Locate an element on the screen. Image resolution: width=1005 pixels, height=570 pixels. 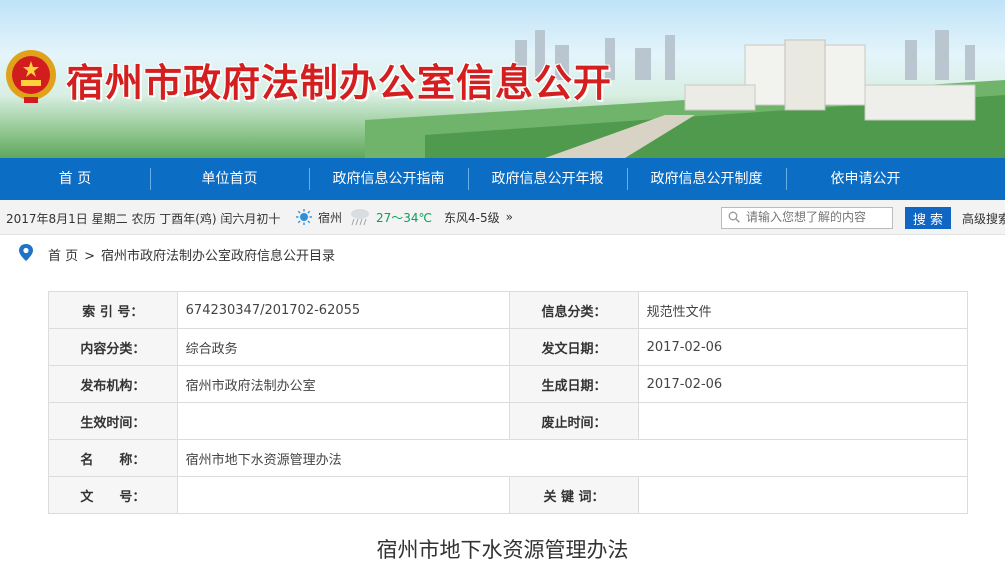
issue-date-value: 2017-02-06 is located at coordinates (803, 347).